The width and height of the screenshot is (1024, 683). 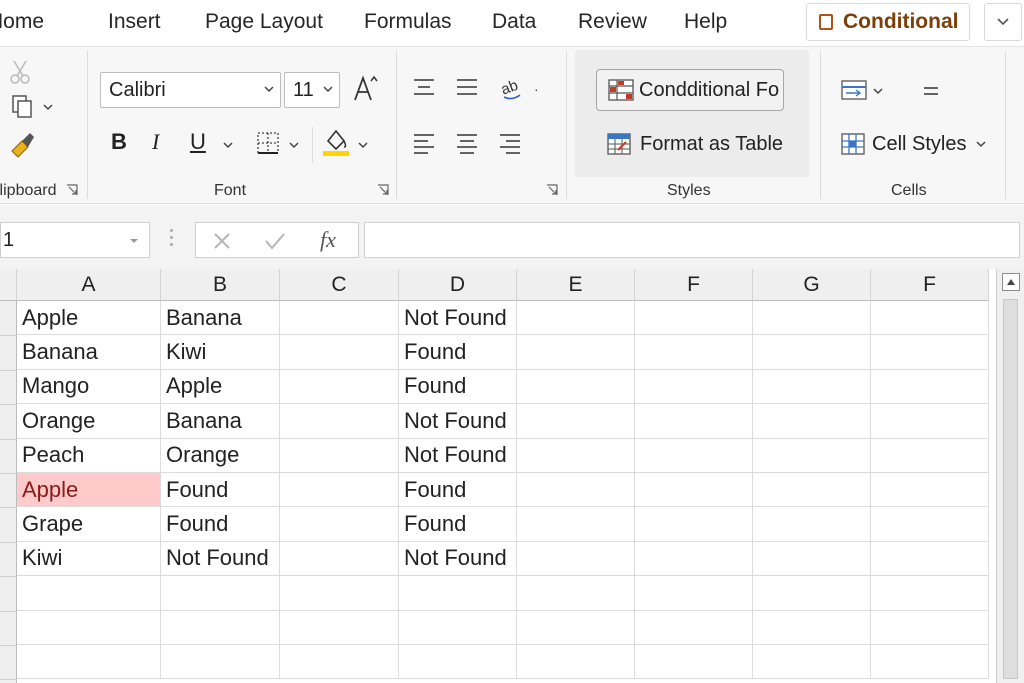 I want to click on column-header: C, so click(x=339, y=285).